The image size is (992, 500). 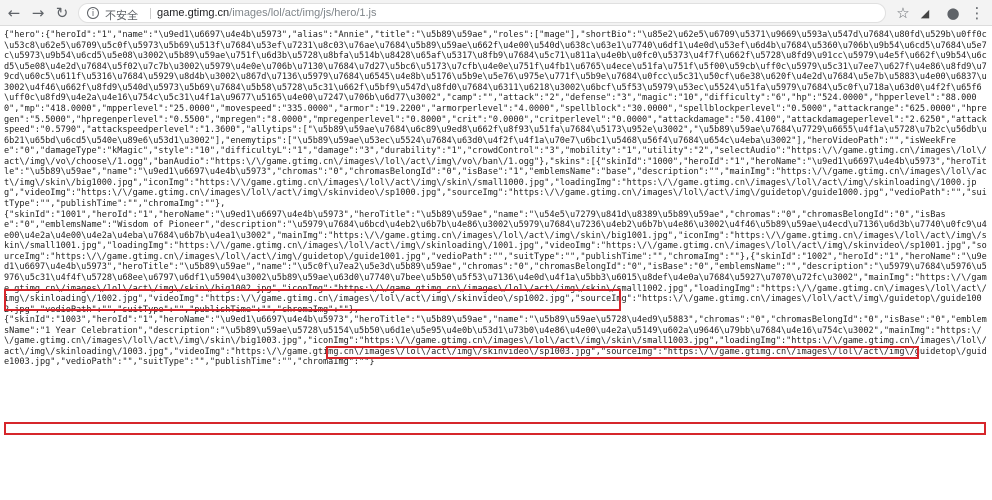 I want to click on profile-icon: ●, so click(x=953, y=13).